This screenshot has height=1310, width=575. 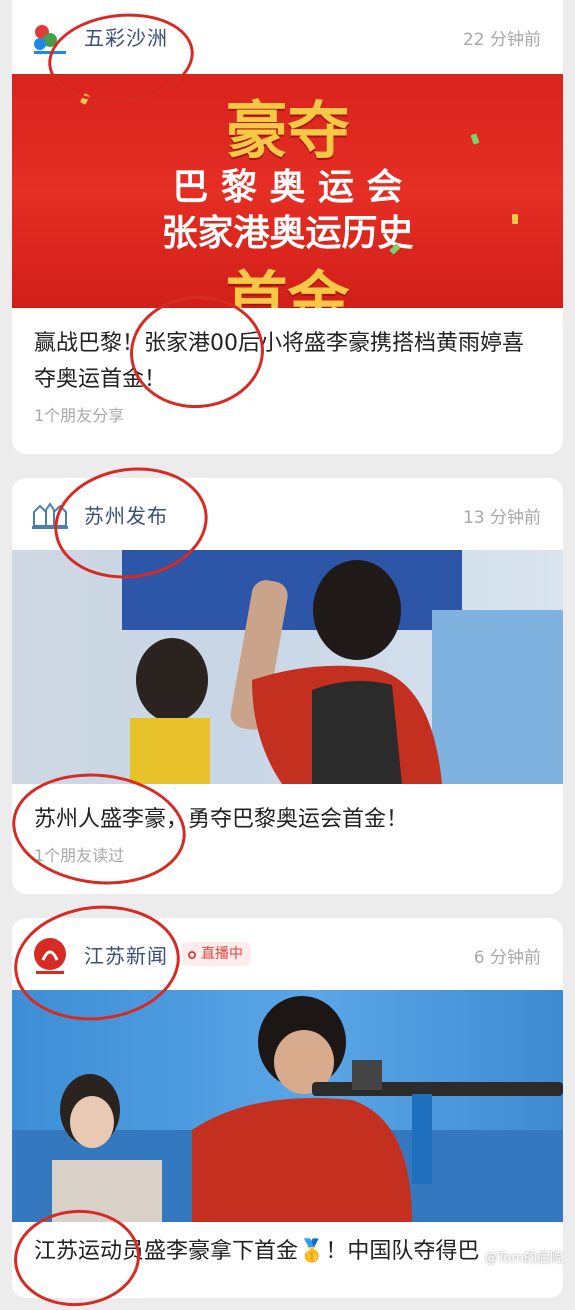 What do you see at coordinates (515, 219) in the screenshot?
I see `confetti-decoration` at bounding box center [515, 219].